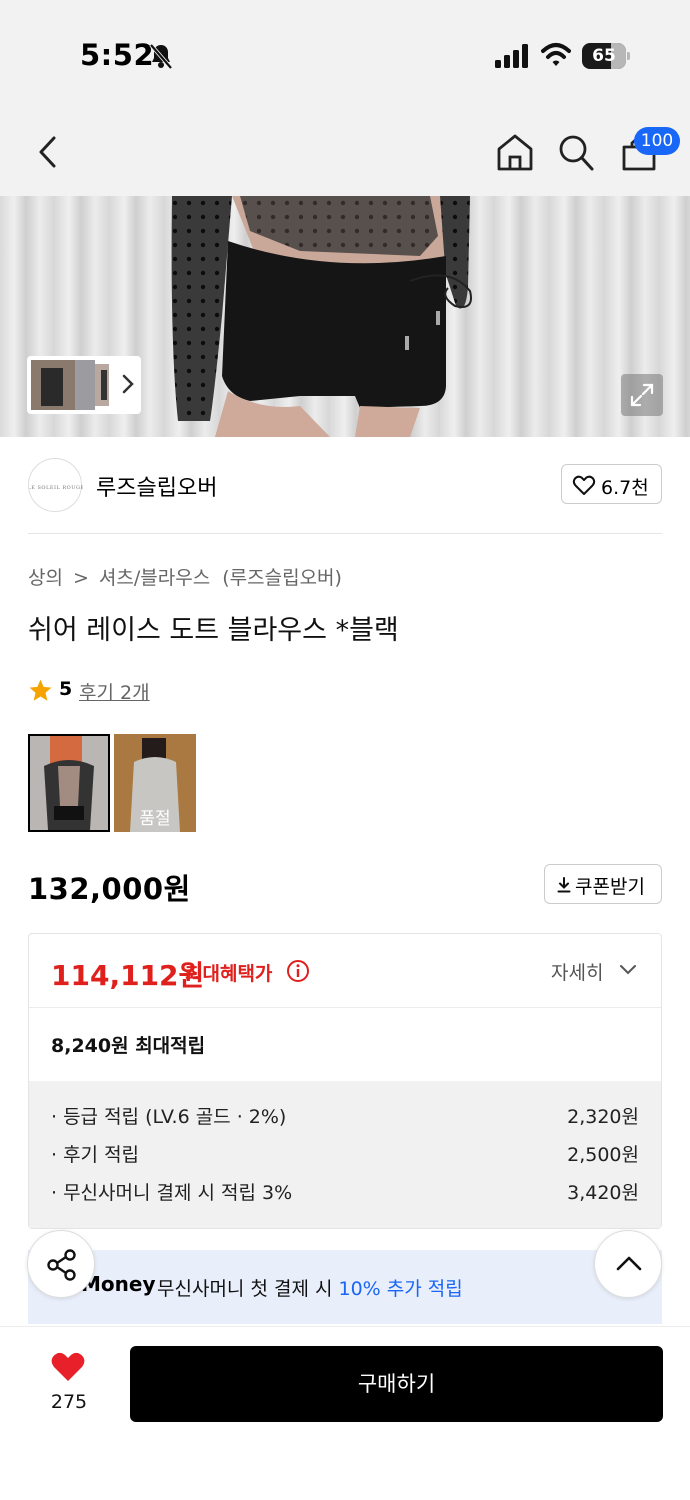 The width and height of the screenshot is (690, 1500). I want to click on info-icon, so click(298, 971).